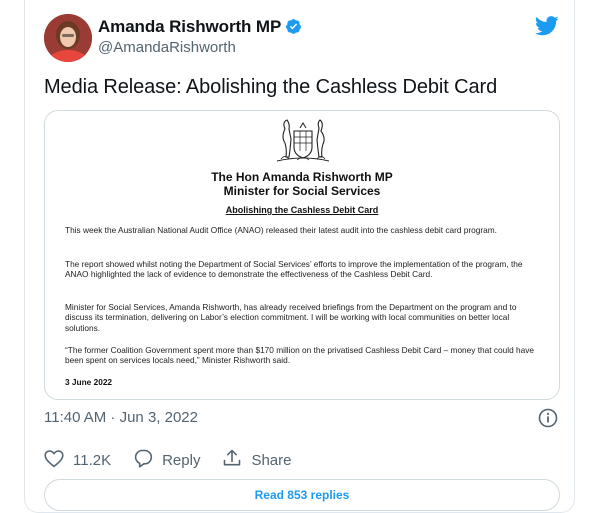 The image size is (609, 513). I want to click on document-title-line1: The Hon Amanda Rishworth MP, so click(302, 177).